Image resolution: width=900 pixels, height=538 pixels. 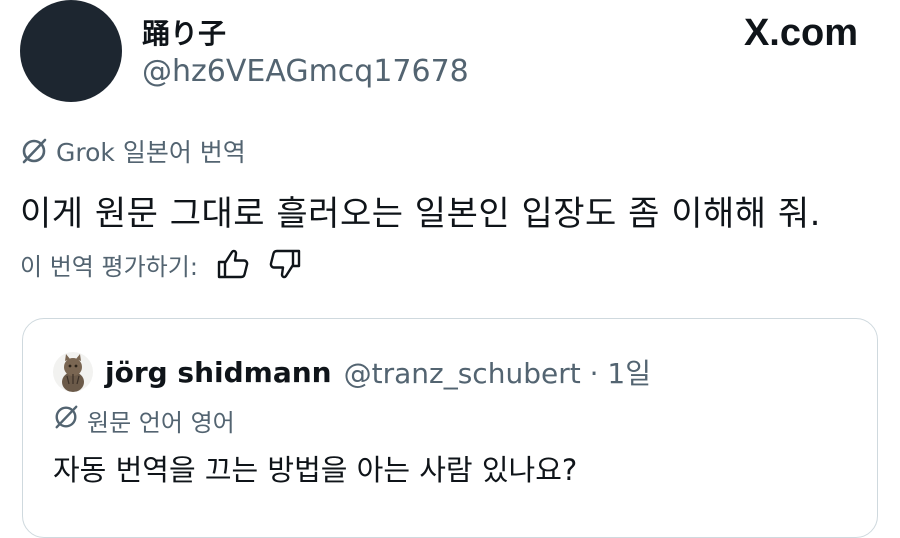 I want to click on rate-translation-prompt: 이 번역 평가하기:, so click(x=109, y=266).